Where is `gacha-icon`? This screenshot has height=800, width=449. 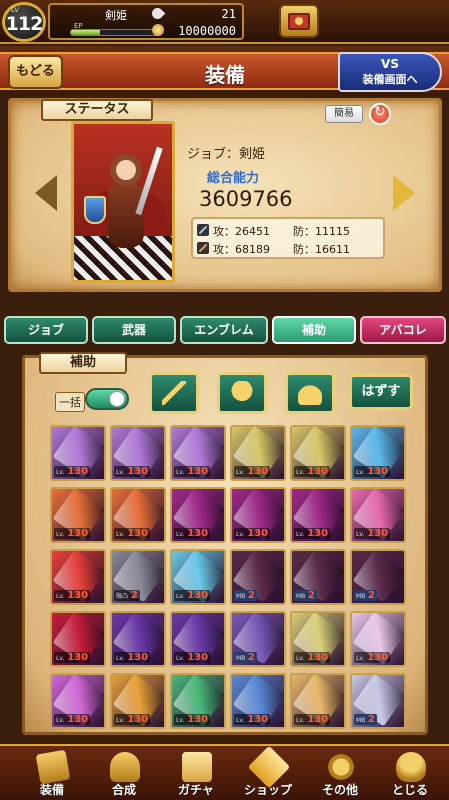 gacha-icon is located at coordinates (197, 767).